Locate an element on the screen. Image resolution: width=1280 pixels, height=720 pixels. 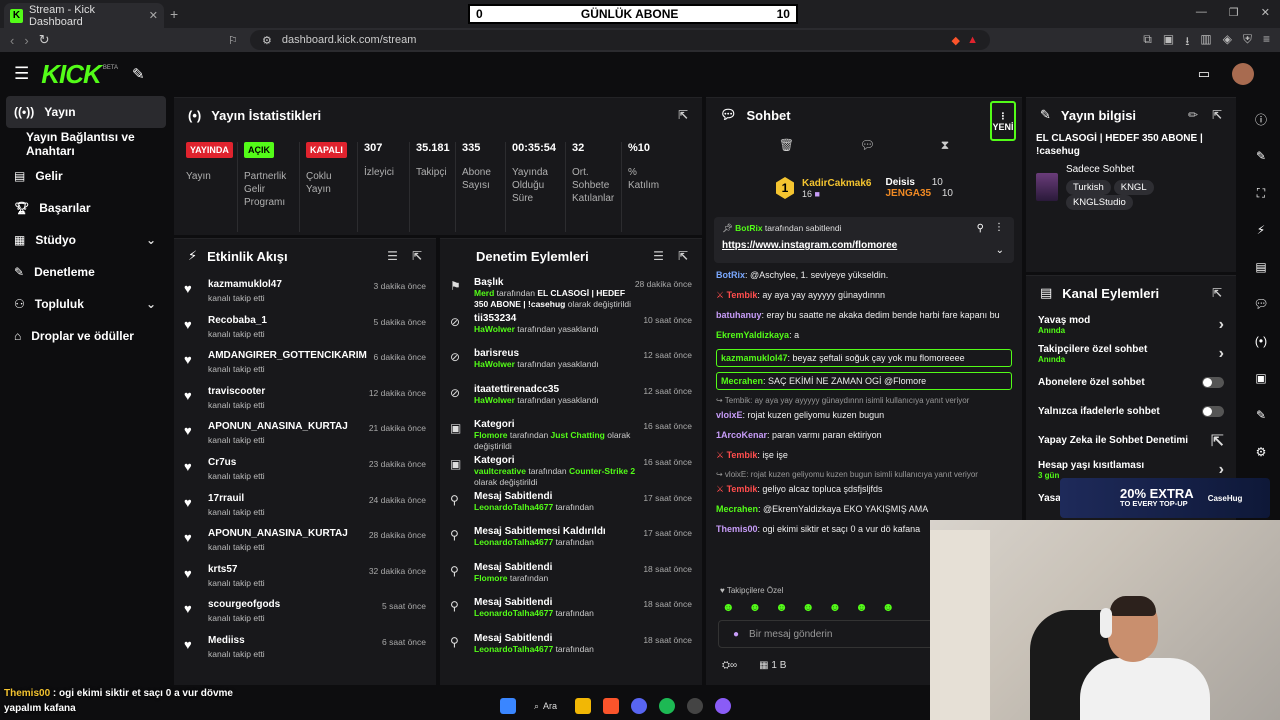
pinned-by-user: BotRix is located at coordinates (748, 228).